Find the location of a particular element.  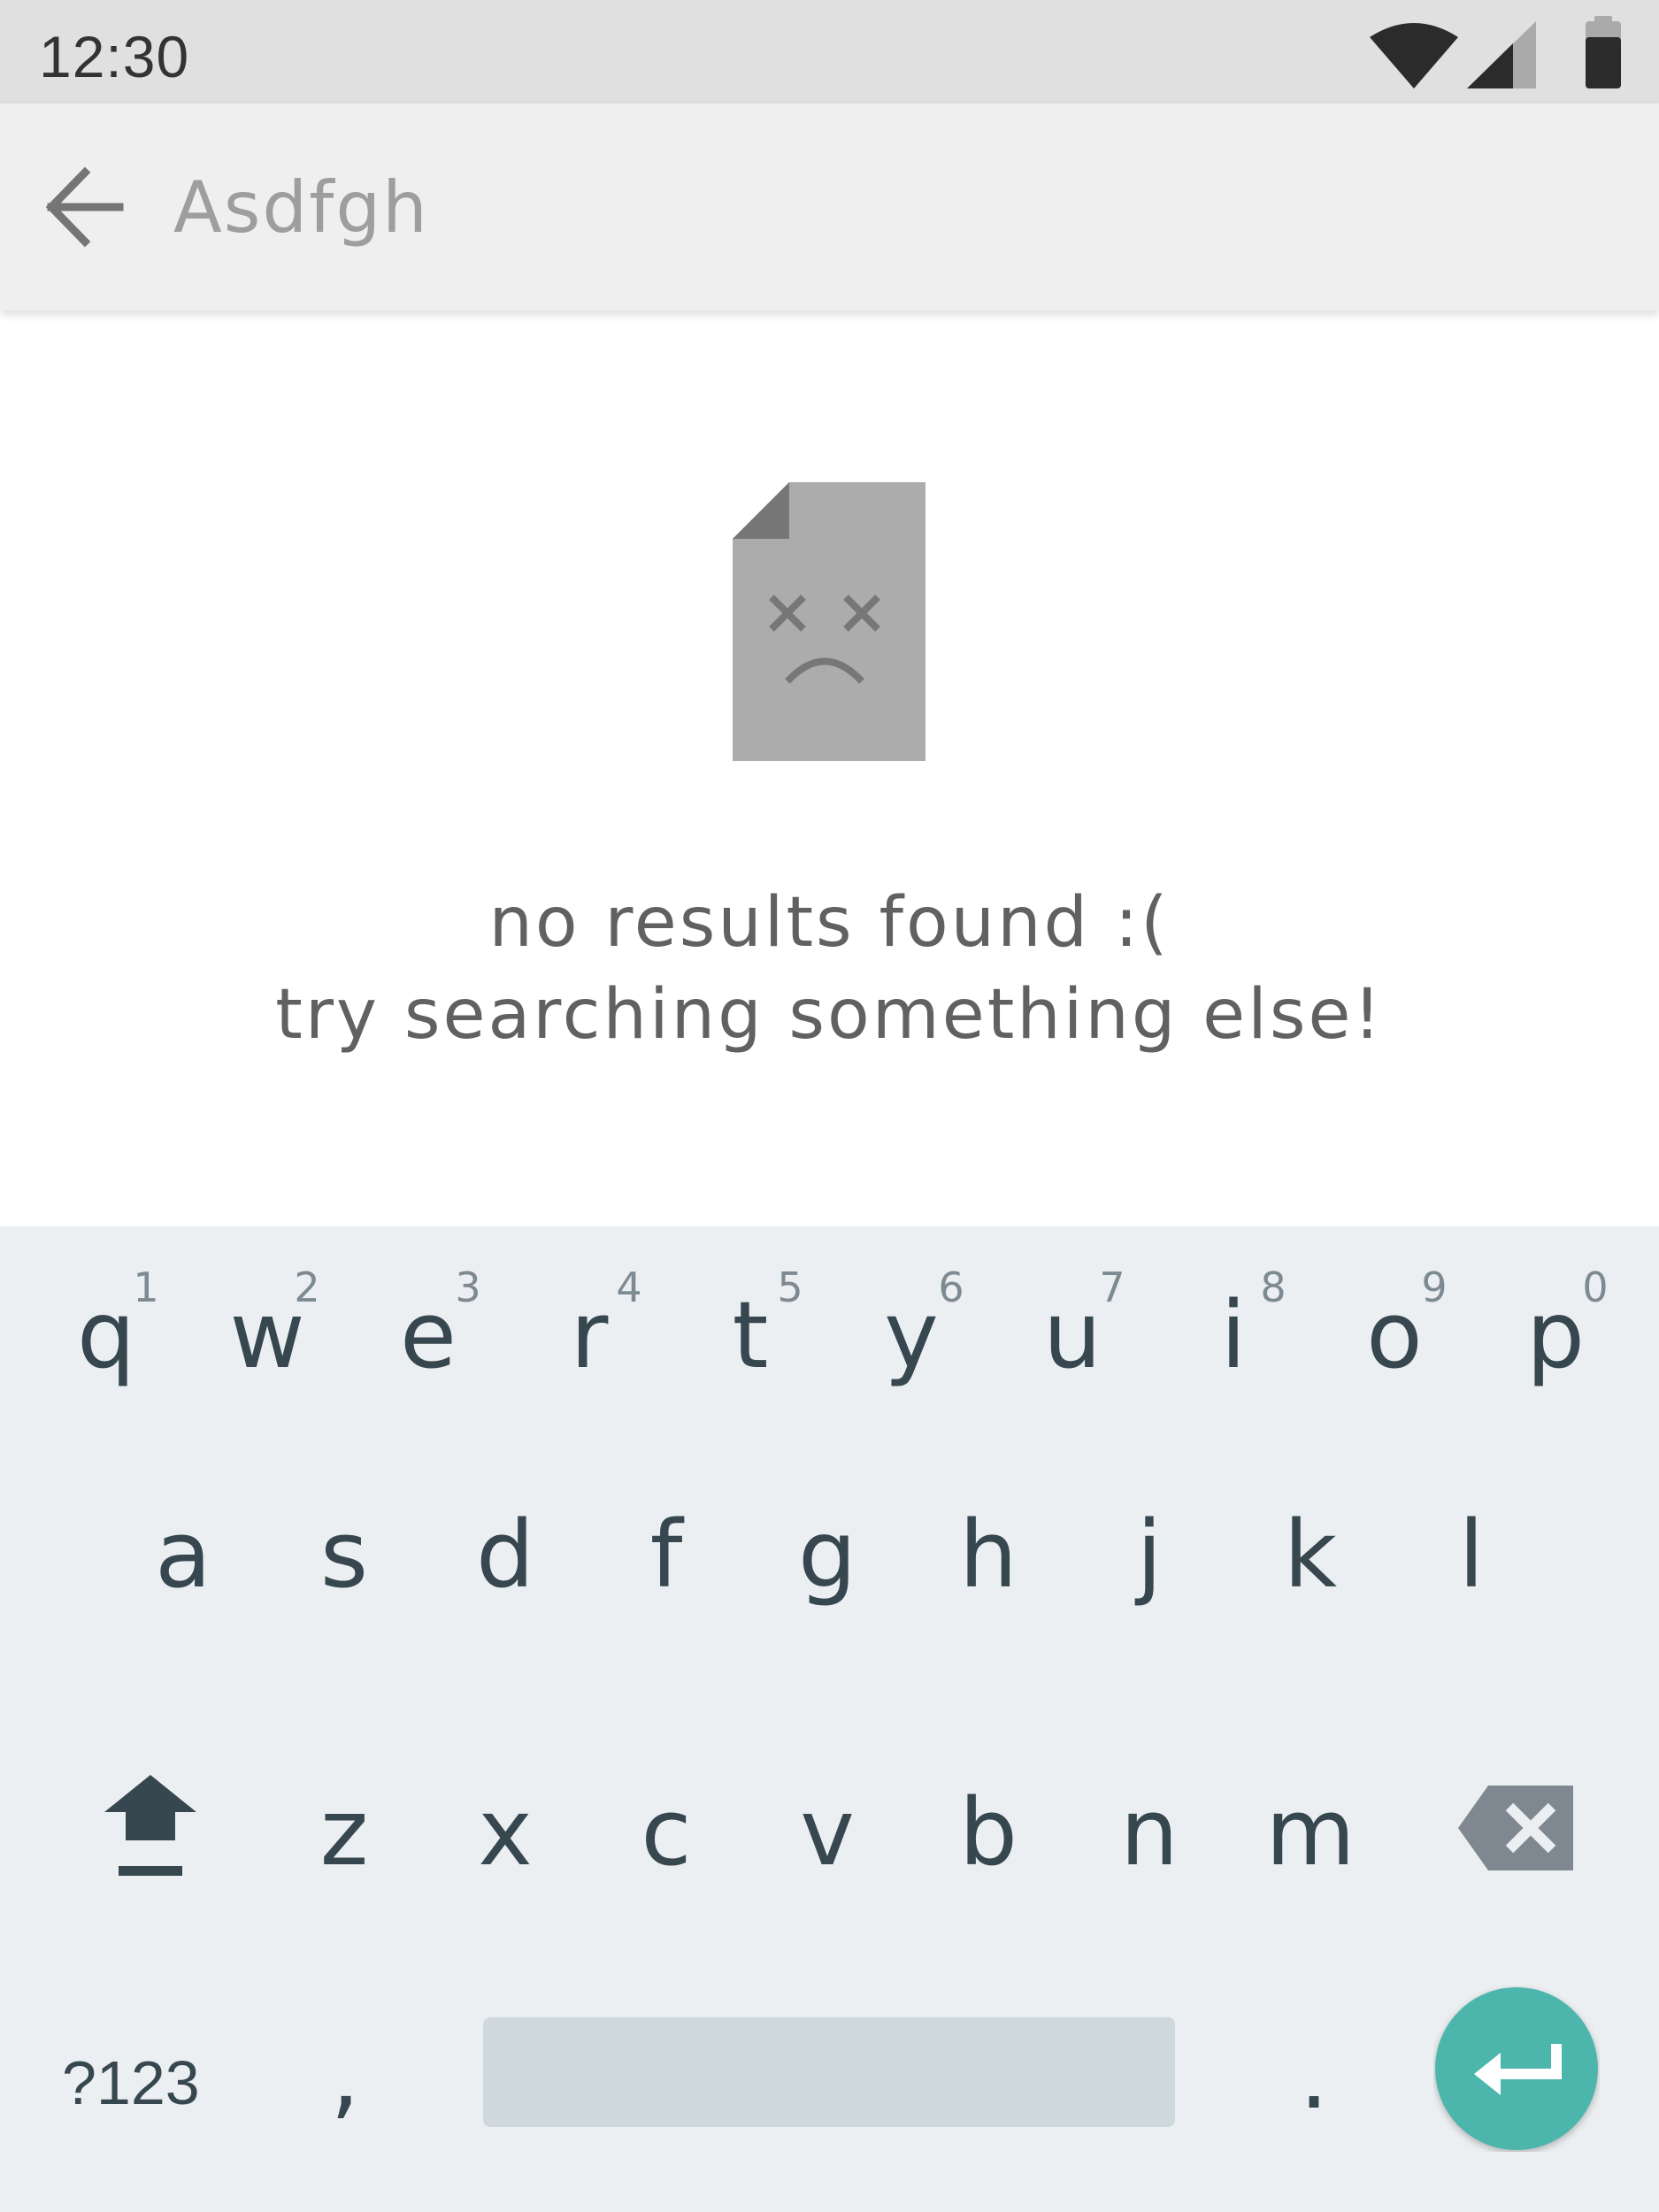

key-u: 7 u is located at coordinates (1073, 1328).